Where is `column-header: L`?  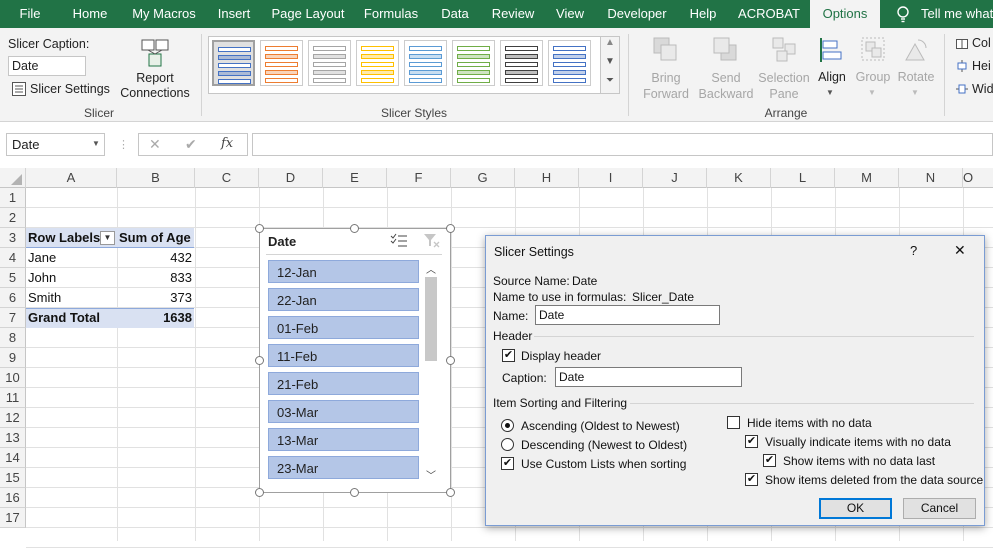 column-header: L is located at coordinates (803, 178).